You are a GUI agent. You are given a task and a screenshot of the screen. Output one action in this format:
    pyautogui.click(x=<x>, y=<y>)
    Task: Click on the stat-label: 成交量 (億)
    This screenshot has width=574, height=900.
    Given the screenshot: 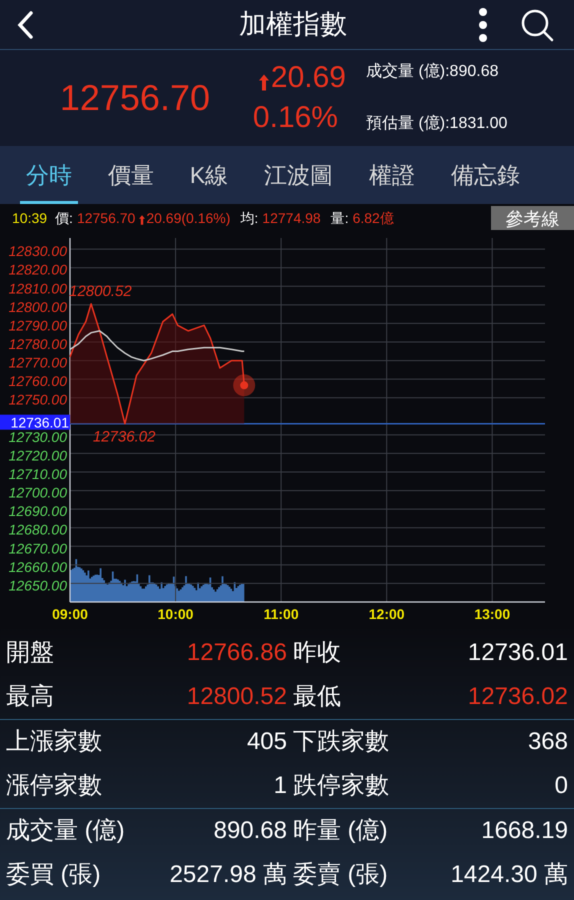 What is the action you would take?
    pyautogui.click(x=65, y=831)
    